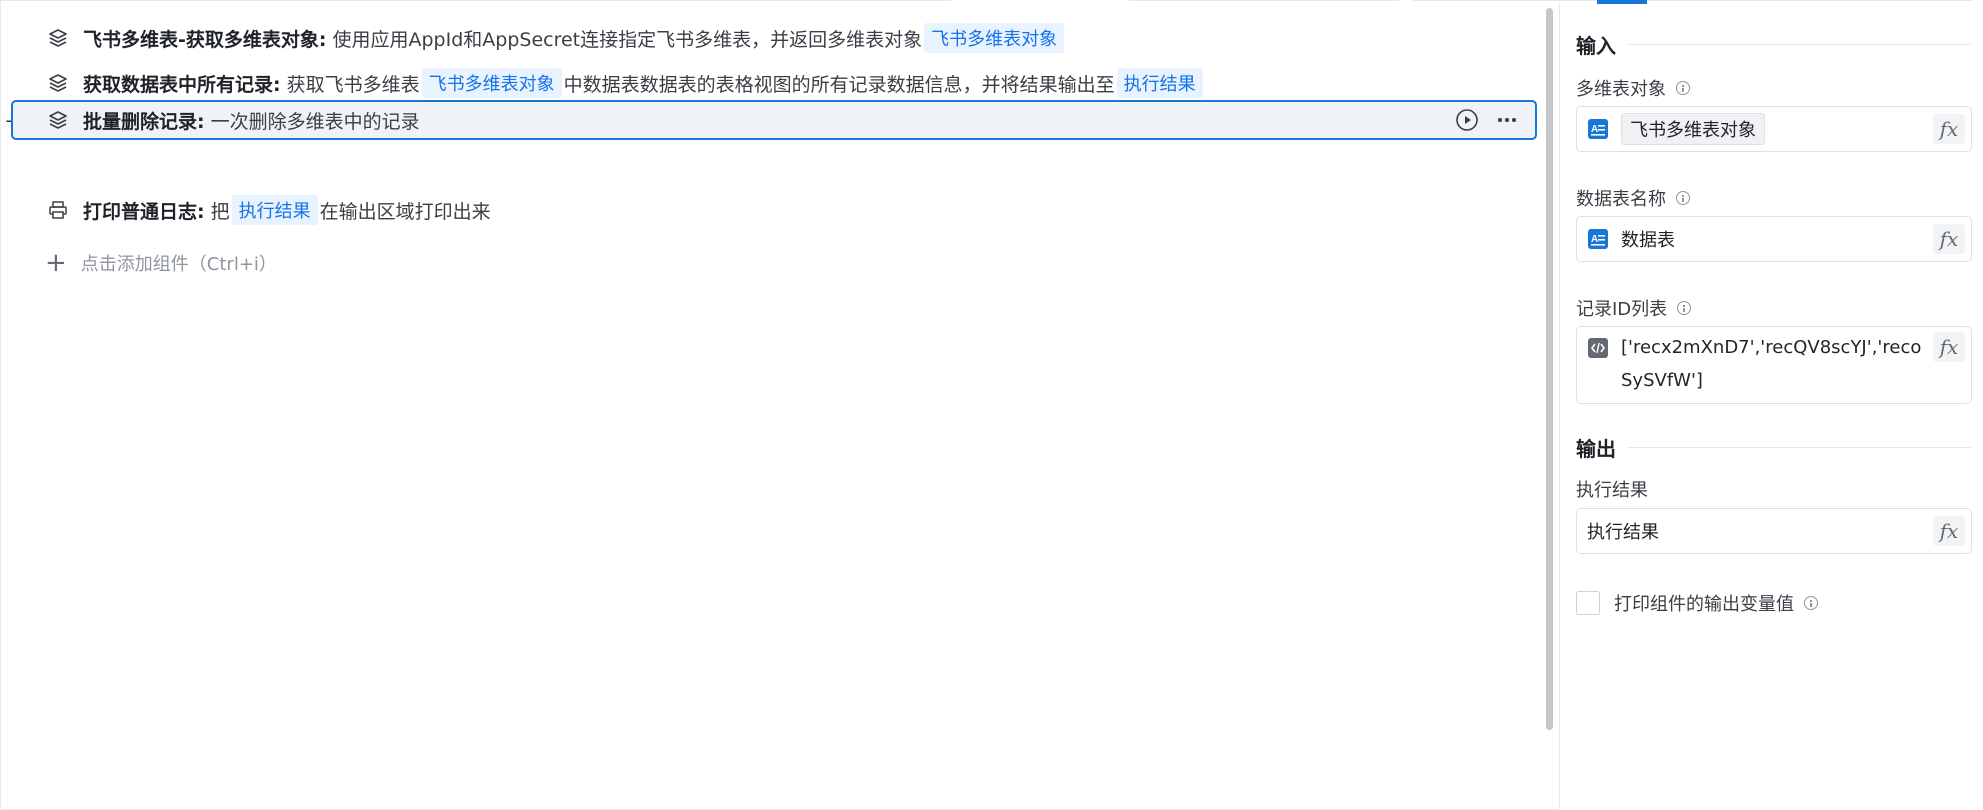 The image size is (1983, 810). Describe the element at coordinates (1487, 122) in the screenshot. I see `step-actions` at that location.